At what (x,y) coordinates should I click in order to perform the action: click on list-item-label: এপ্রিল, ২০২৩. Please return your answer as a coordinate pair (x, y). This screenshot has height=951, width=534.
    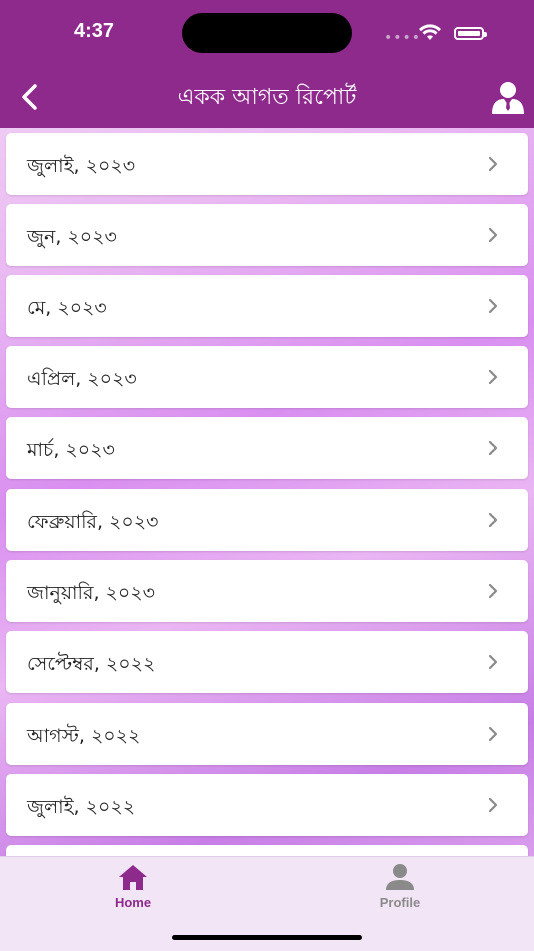
    Looking at the image, I should click on (82, 379).